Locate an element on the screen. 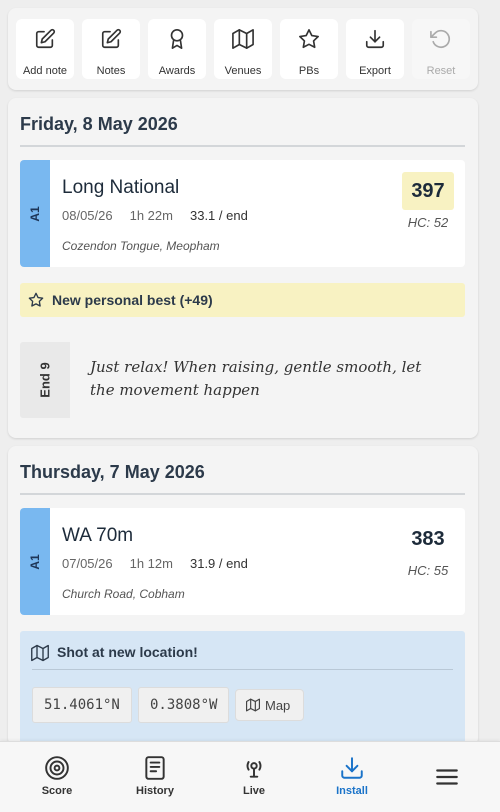  add-note-button: Add note is located at coordinates (45, 49).